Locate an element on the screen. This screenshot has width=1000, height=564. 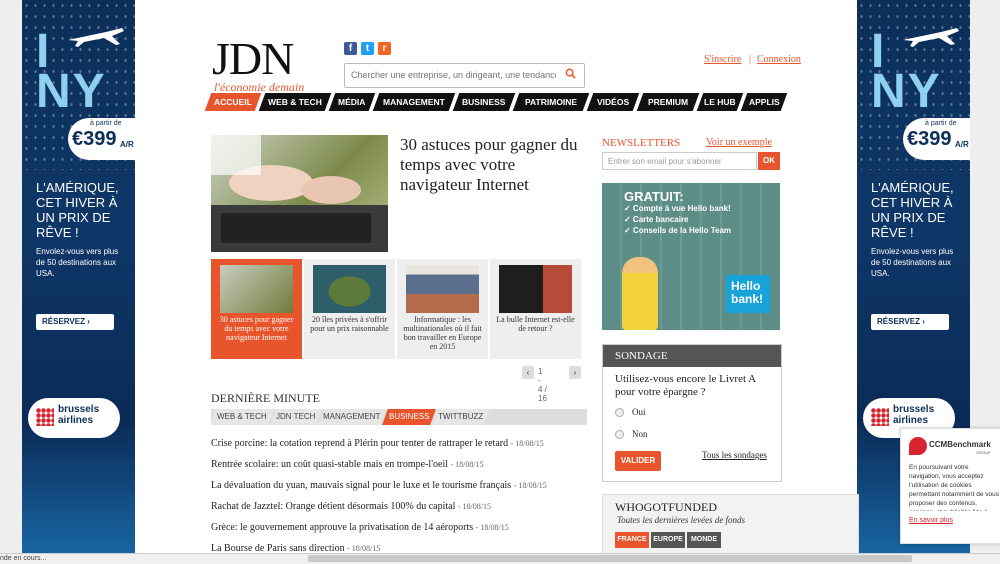
nav-premium: PREMIUM is located at coordinates (668, 102).